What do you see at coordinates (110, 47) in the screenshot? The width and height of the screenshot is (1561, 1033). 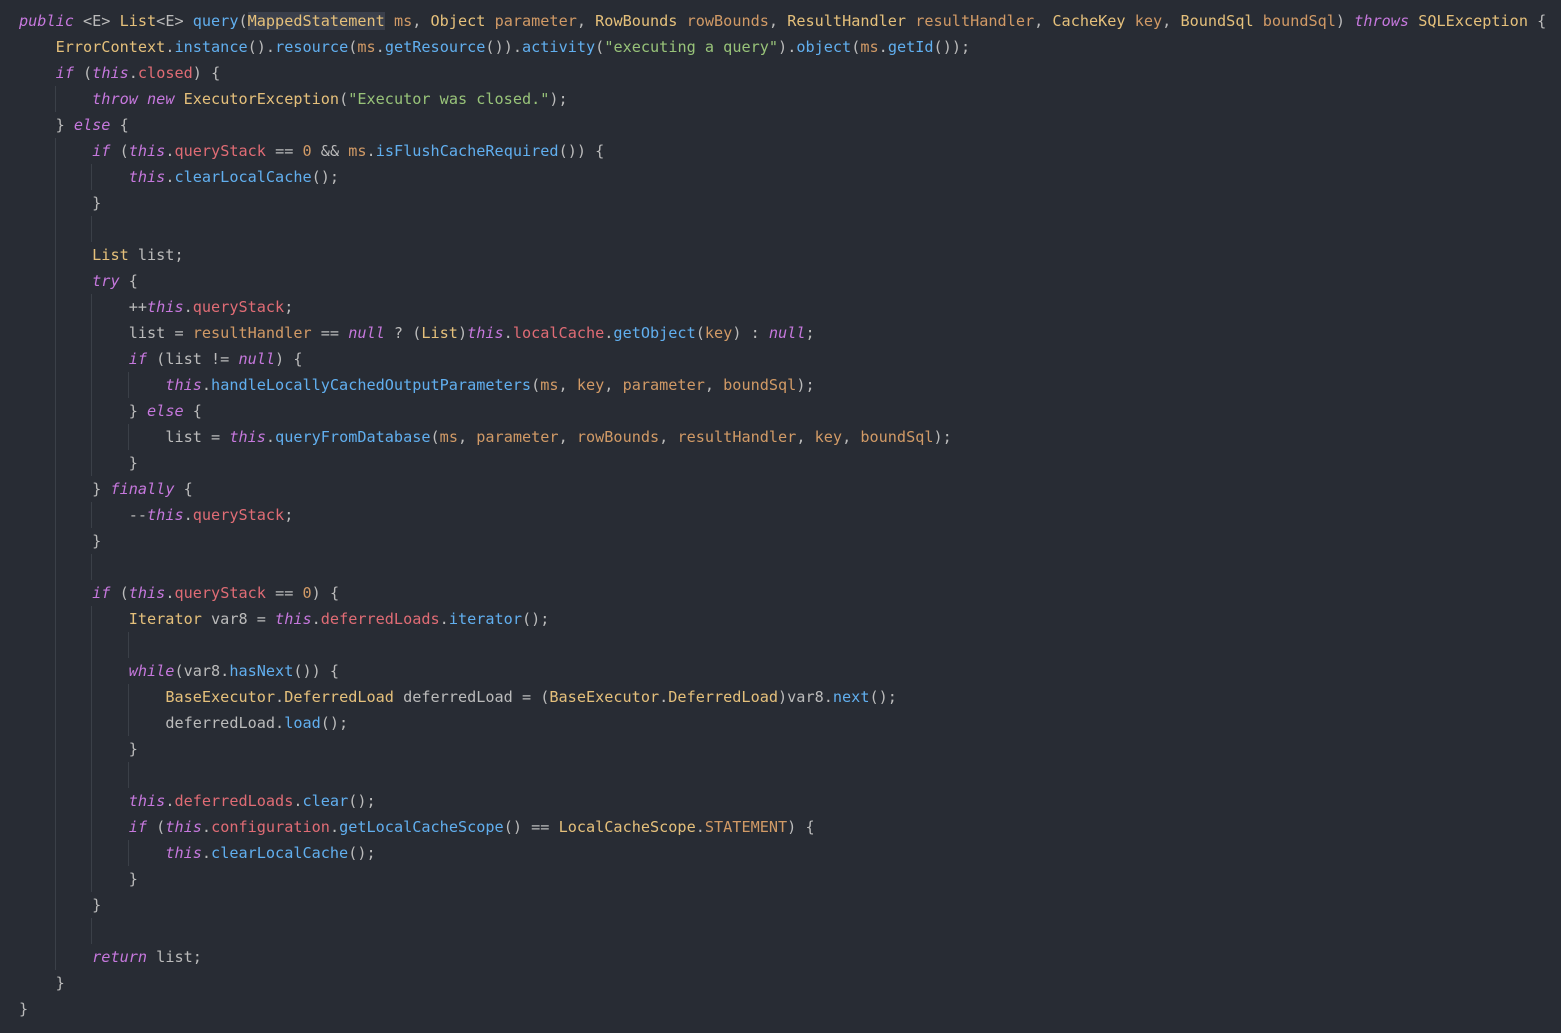 I see `type-token: ErrorContext` at bounding box center [110, 47].